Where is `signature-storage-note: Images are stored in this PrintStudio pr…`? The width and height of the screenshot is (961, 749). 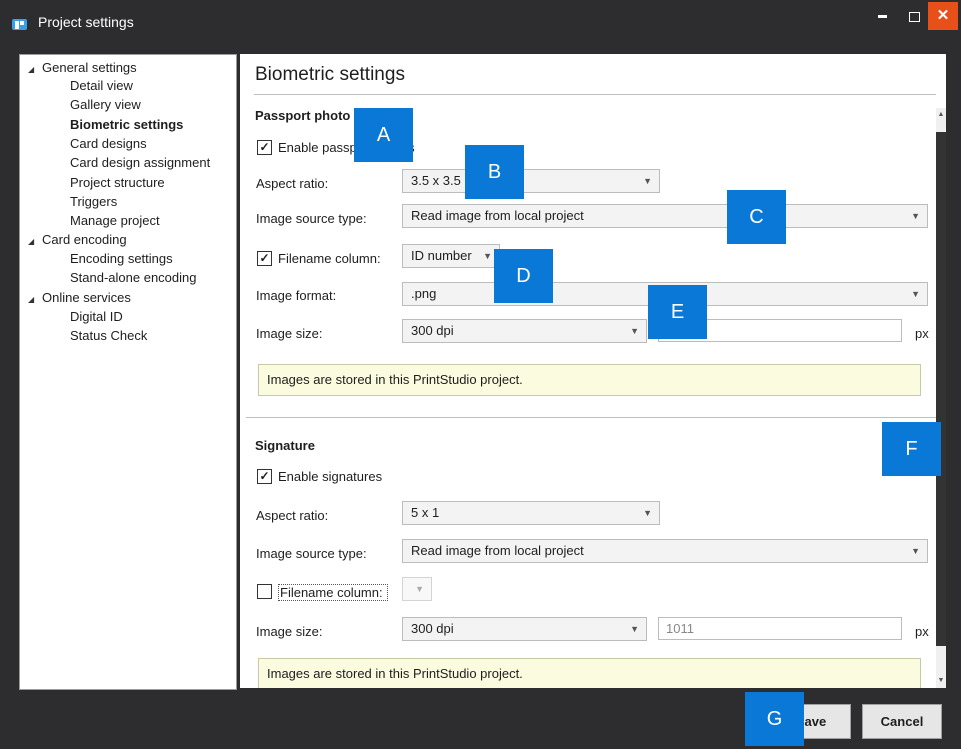 signature-storage-note: Images are stored in this PrintStudio pr… is located at coordinates (589, 673).